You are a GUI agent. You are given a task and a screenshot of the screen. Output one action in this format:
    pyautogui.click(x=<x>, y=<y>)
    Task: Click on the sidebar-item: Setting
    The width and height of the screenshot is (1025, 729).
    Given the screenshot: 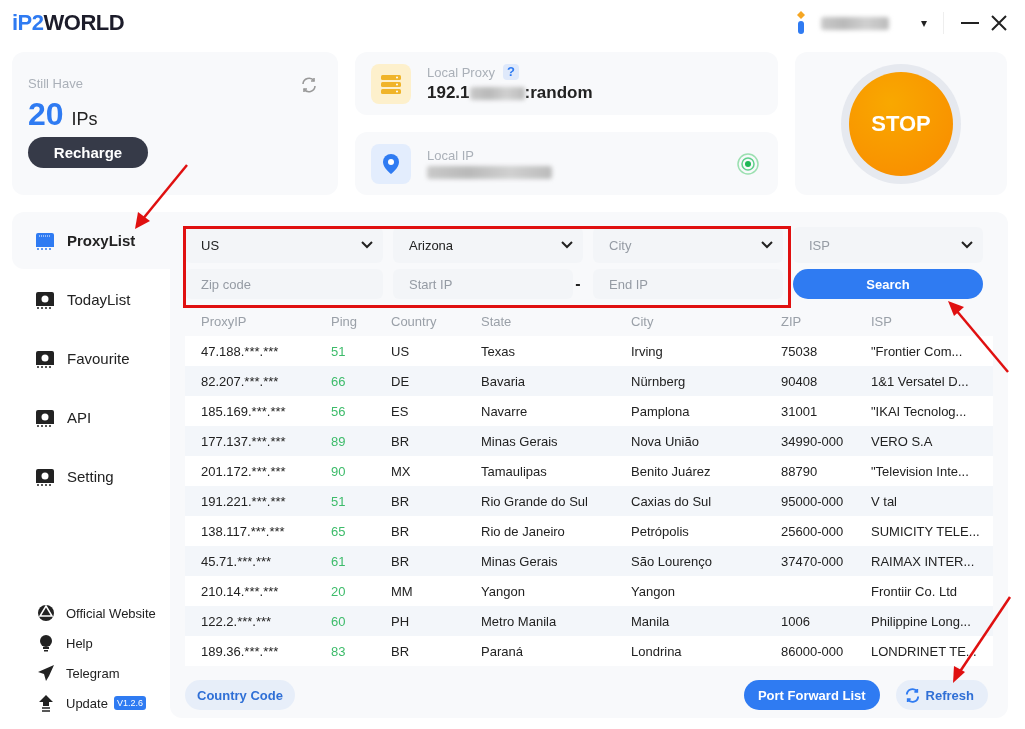 What is the action you would take?
    pyautogui.click(x=91, y=476)
    